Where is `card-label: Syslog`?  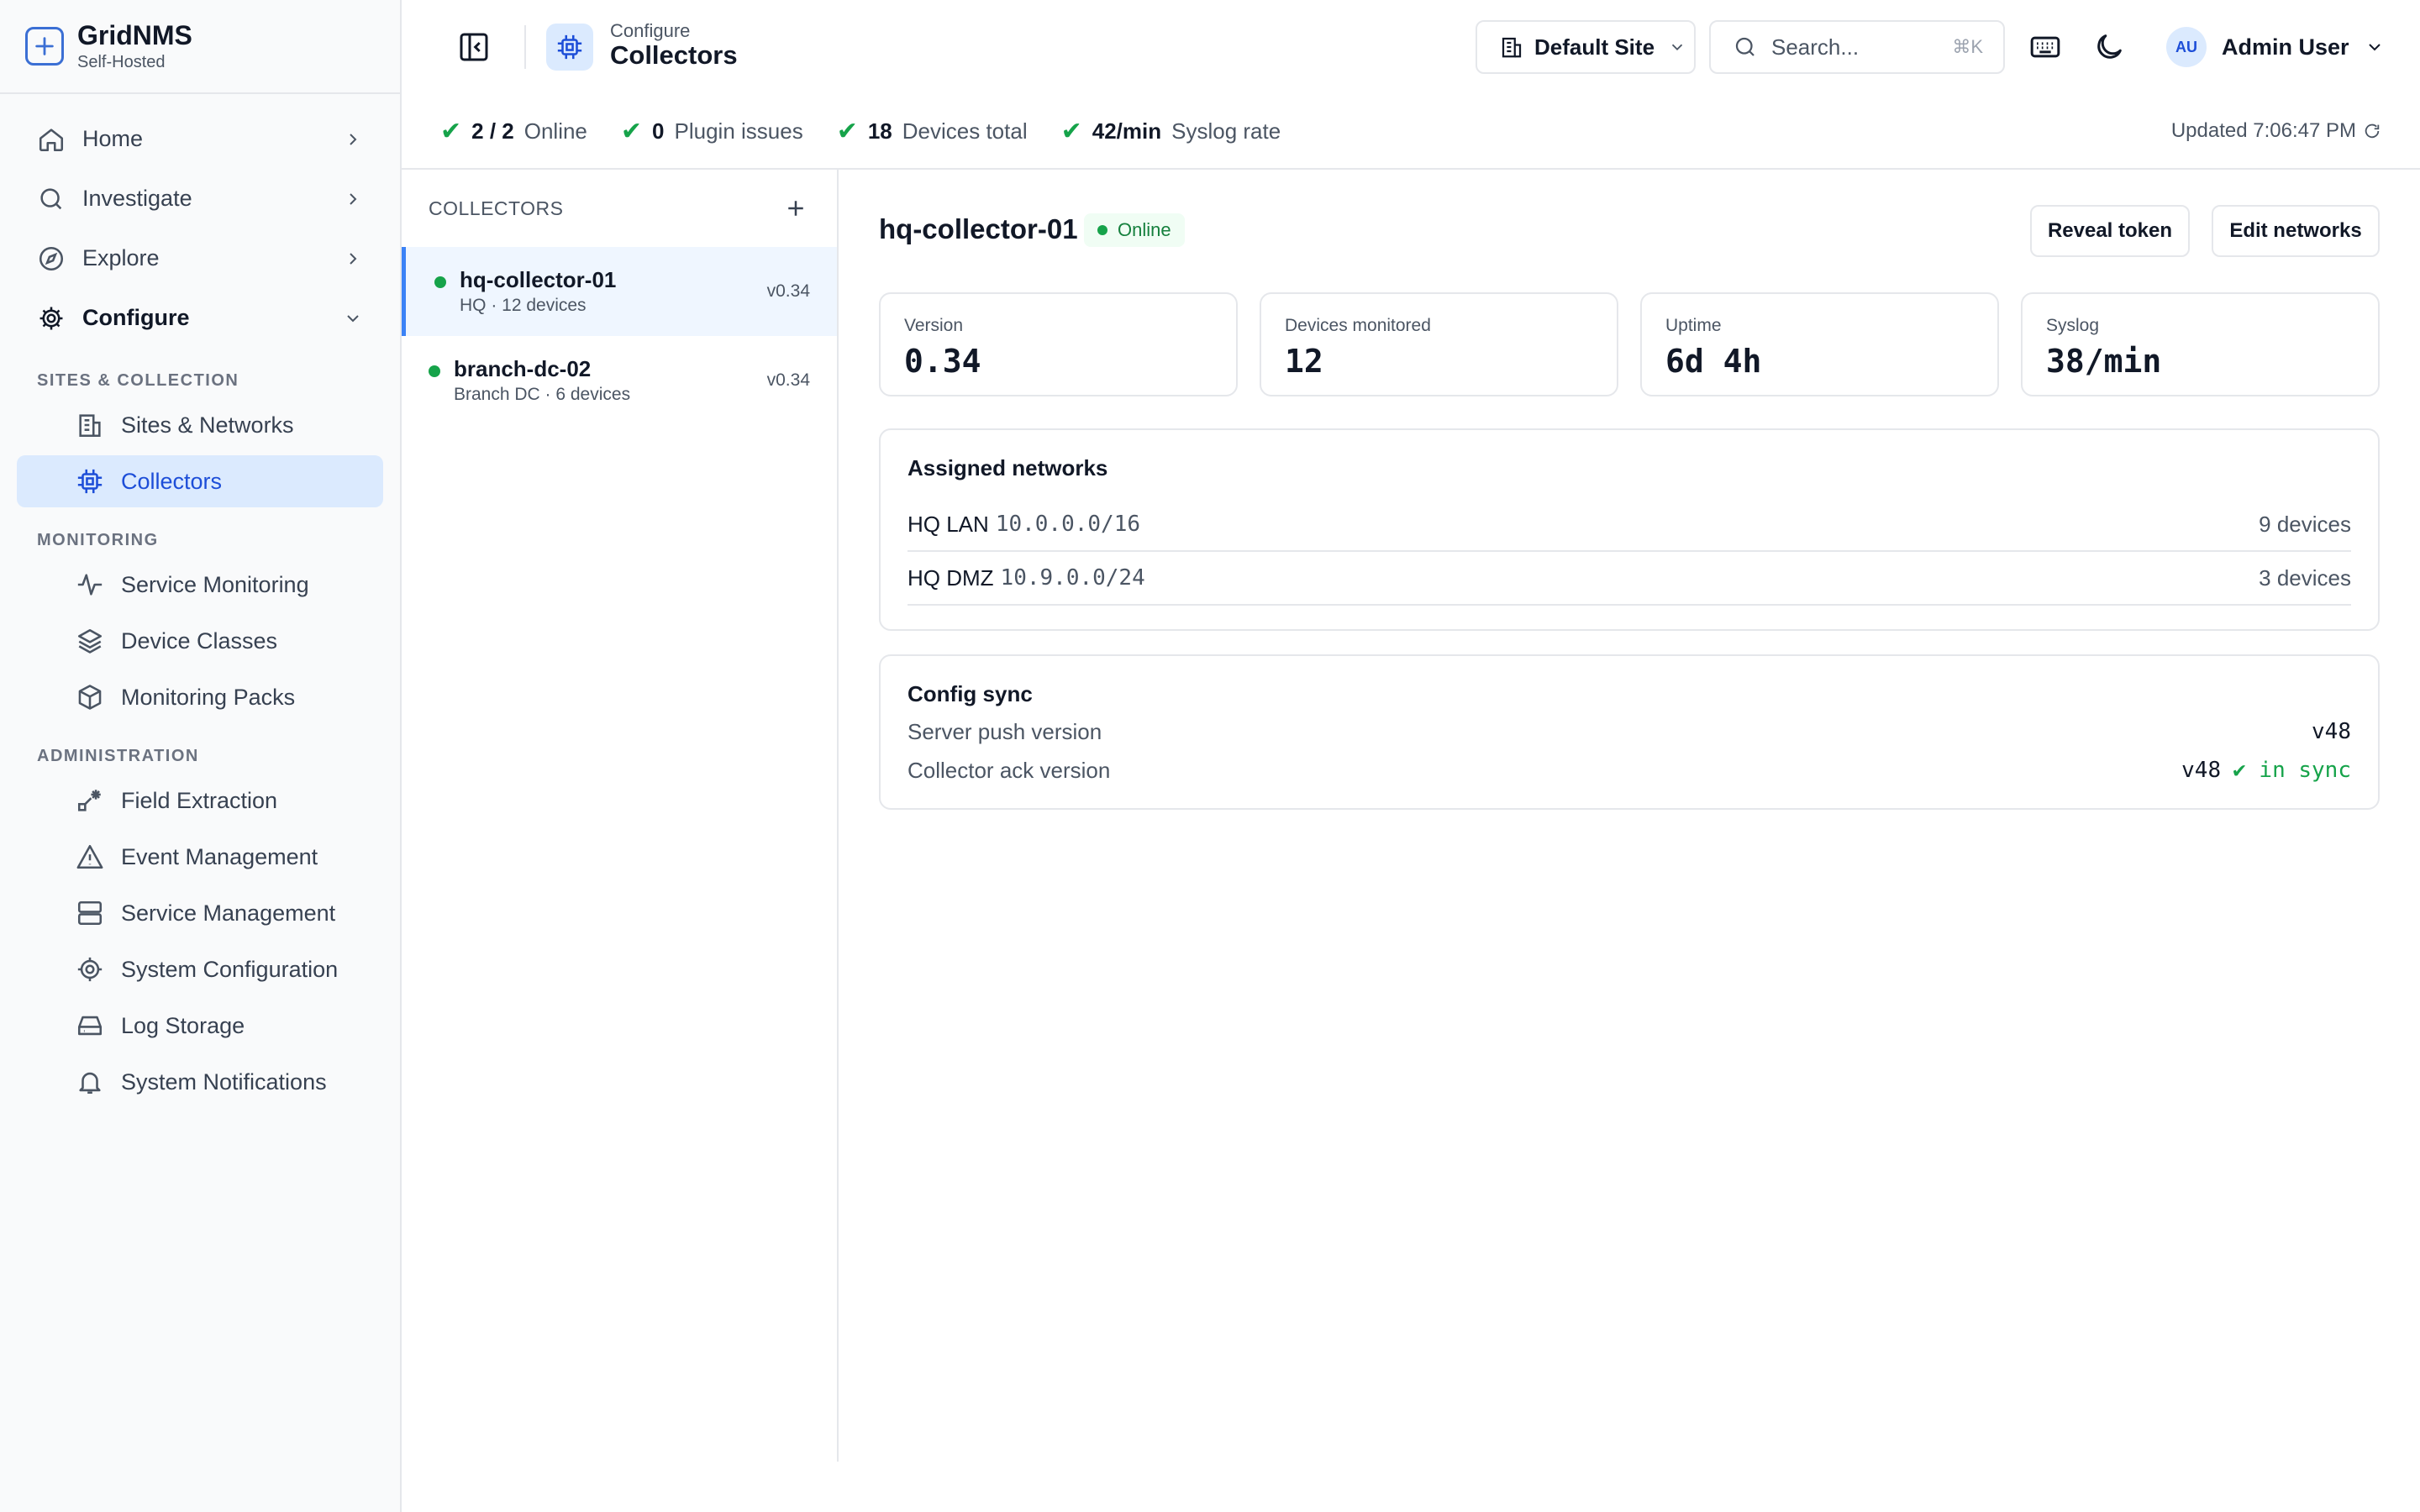 card-label: Syslog is located at coordinates (2073, 325).